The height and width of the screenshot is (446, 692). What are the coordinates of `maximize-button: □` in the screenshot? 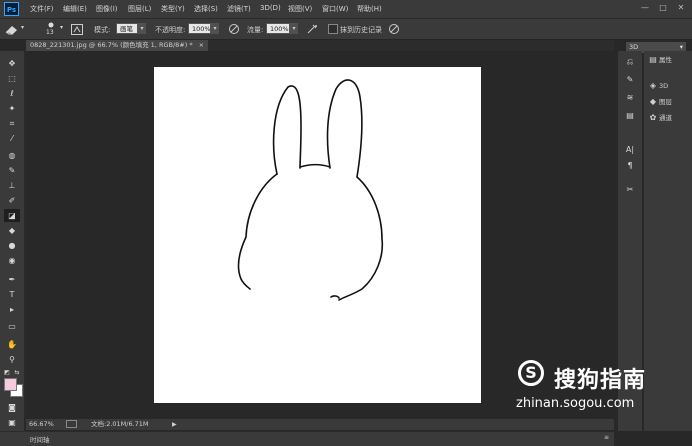 It's located at (663, 8).